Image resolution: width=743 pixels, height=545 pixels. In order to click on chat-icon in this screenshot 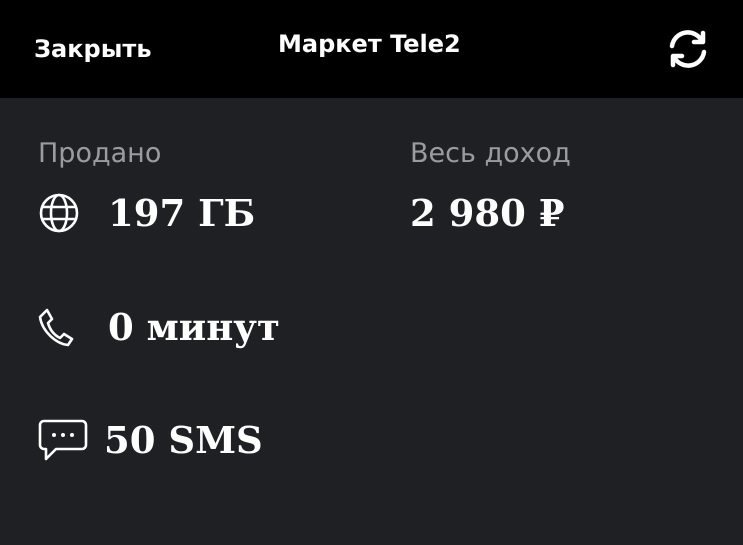, I will do `click(63, 439)`.